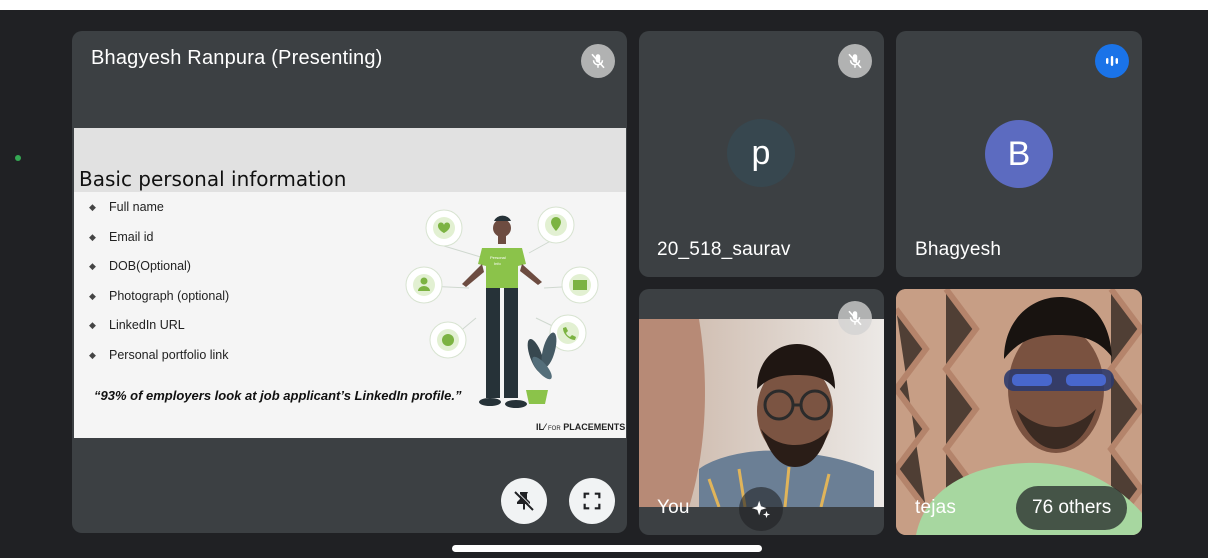 This screenshot has width=1208, height=558. What do you see at coordinates (724, 249) in the screenshot?
I see `participant-name: 20_518_saurav` at bounding box center [724, 249].